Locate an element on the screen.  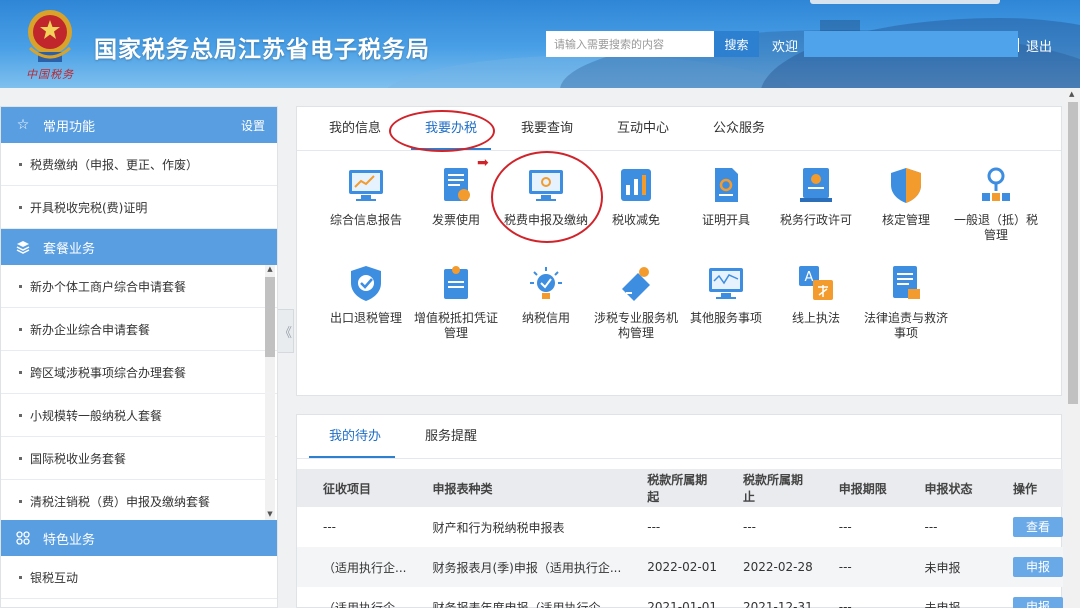
sidebar-item: 小规模转一般纳税人套餐 is located at coordinates (139, 415).